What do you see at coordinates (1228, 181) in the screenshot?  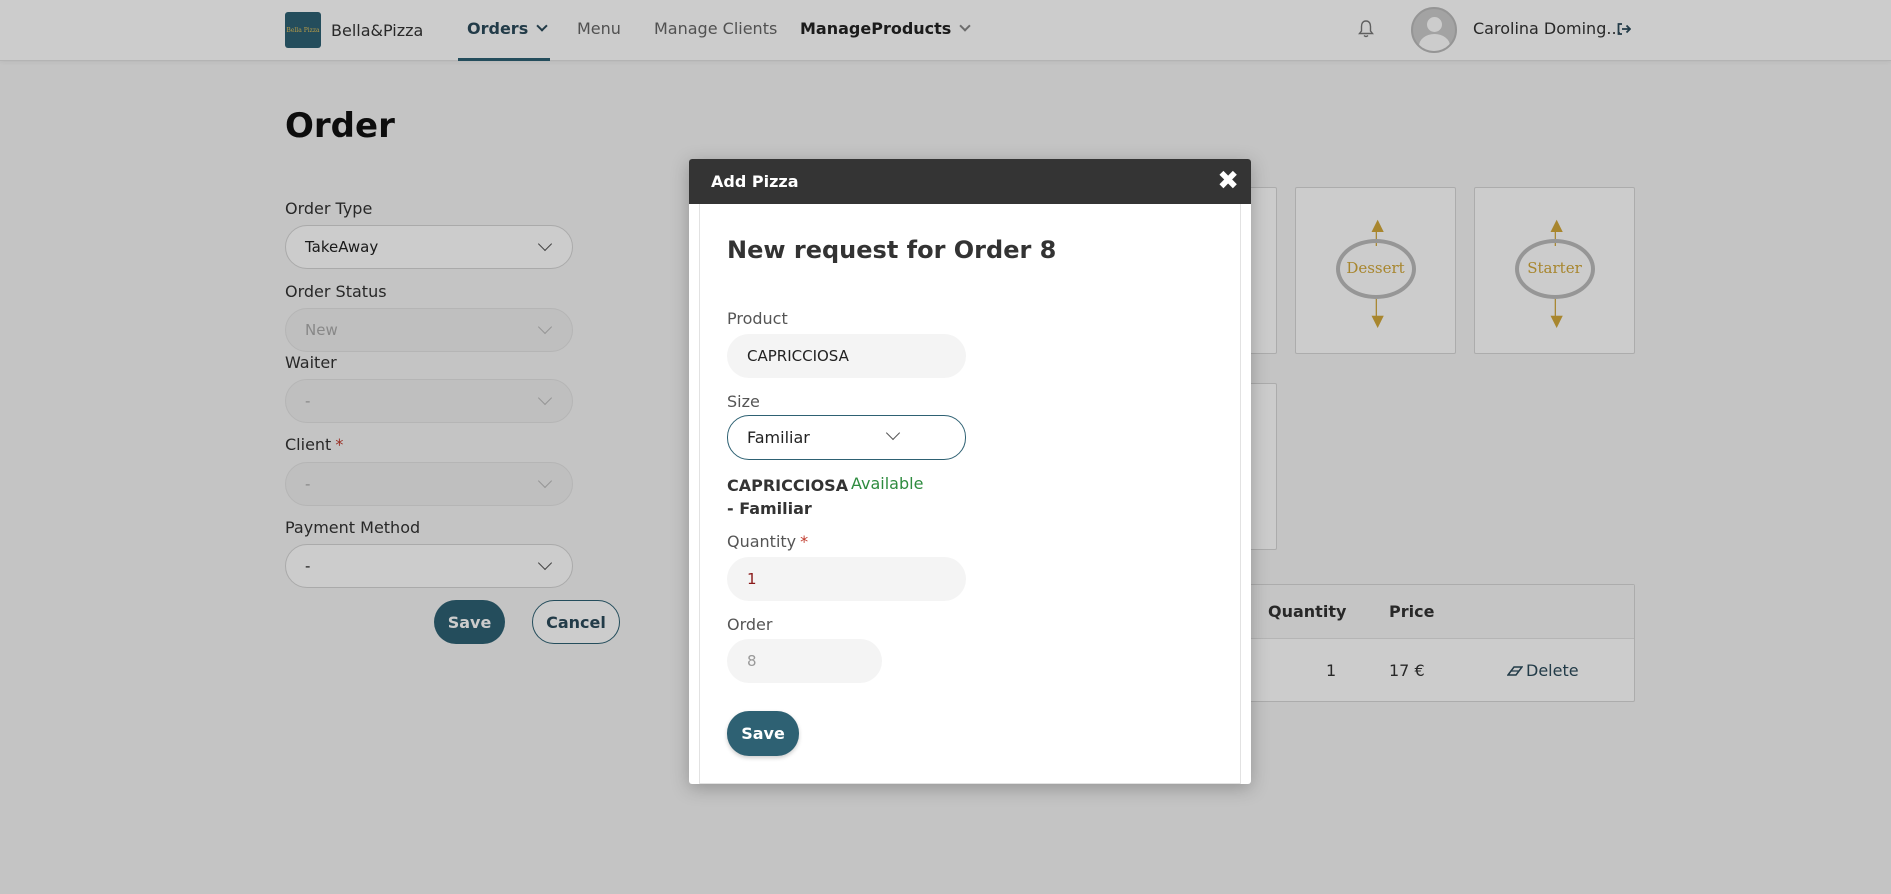 I see `close-icon: ✖` at bounding box center [1228, 181].